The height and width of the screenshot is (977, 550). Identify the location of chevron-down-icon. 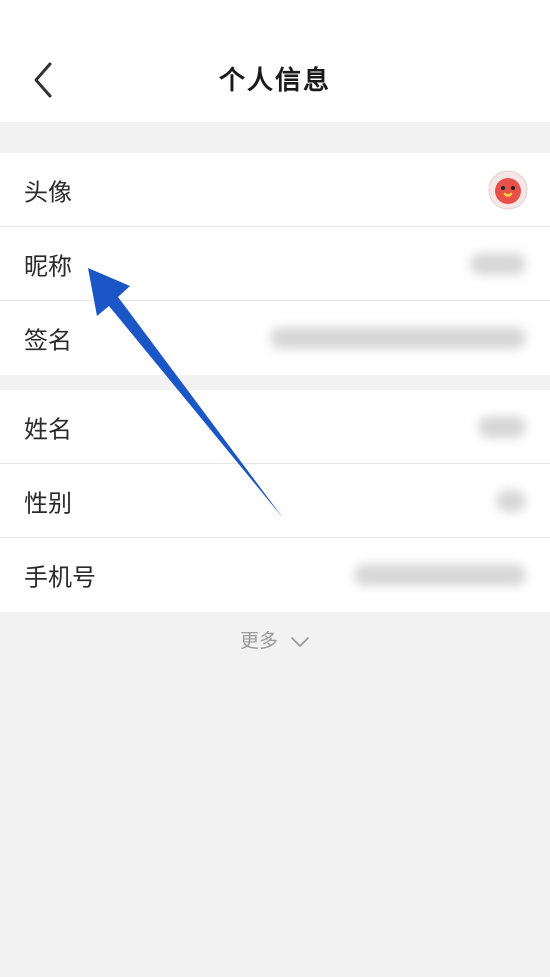
(300, 641).